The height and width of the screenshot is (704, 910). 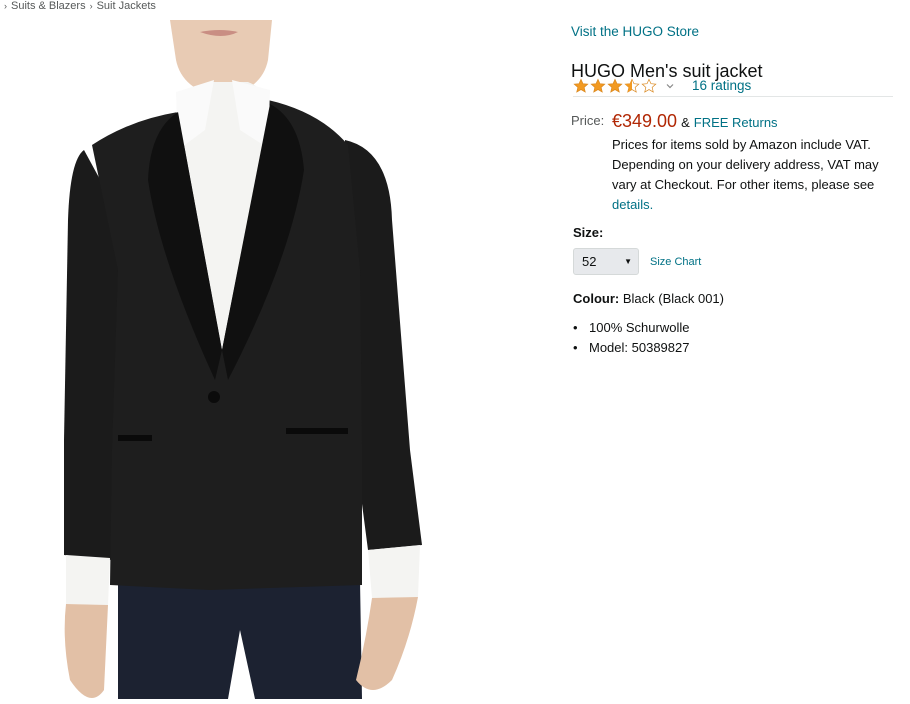 I want to click on price-amount: €349.00, so click(x=645, y=121).